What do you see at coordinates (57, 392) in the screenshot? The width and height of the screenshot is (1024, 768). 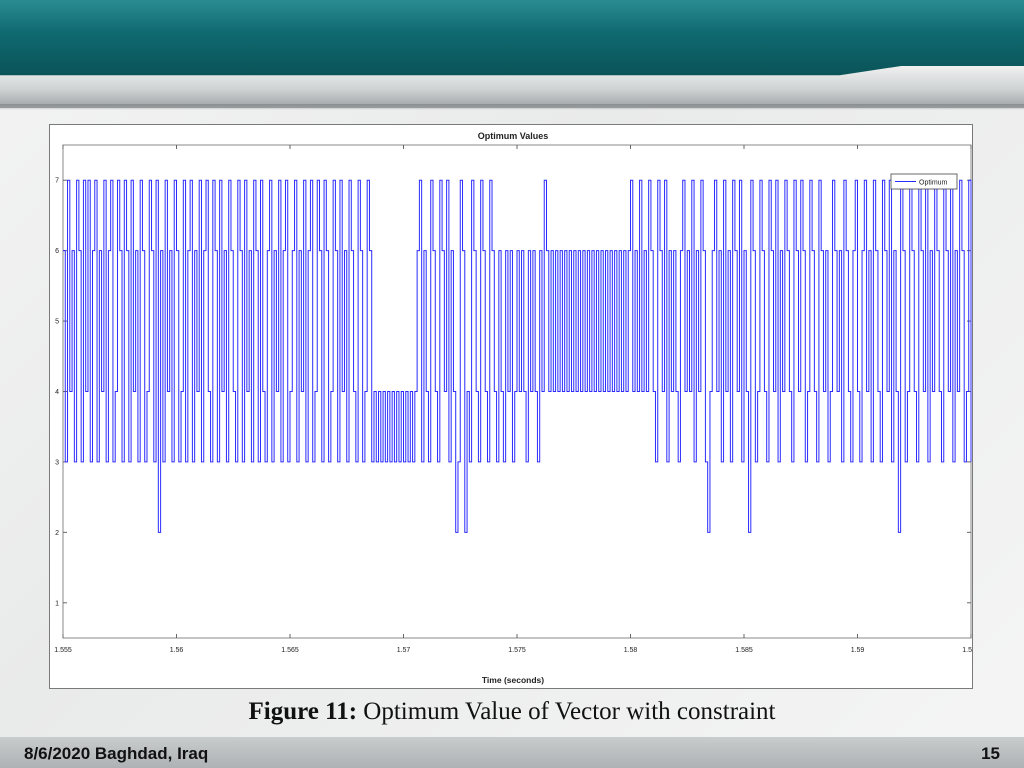 I see `y-tick-label: 4` at bounding box center [57, 392].